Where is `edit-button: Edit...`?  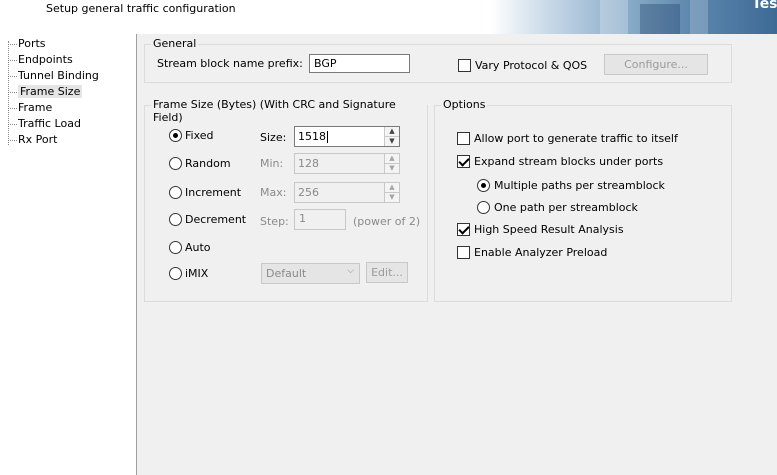
edit-button: Edit... is located at coordinates (387, 272).